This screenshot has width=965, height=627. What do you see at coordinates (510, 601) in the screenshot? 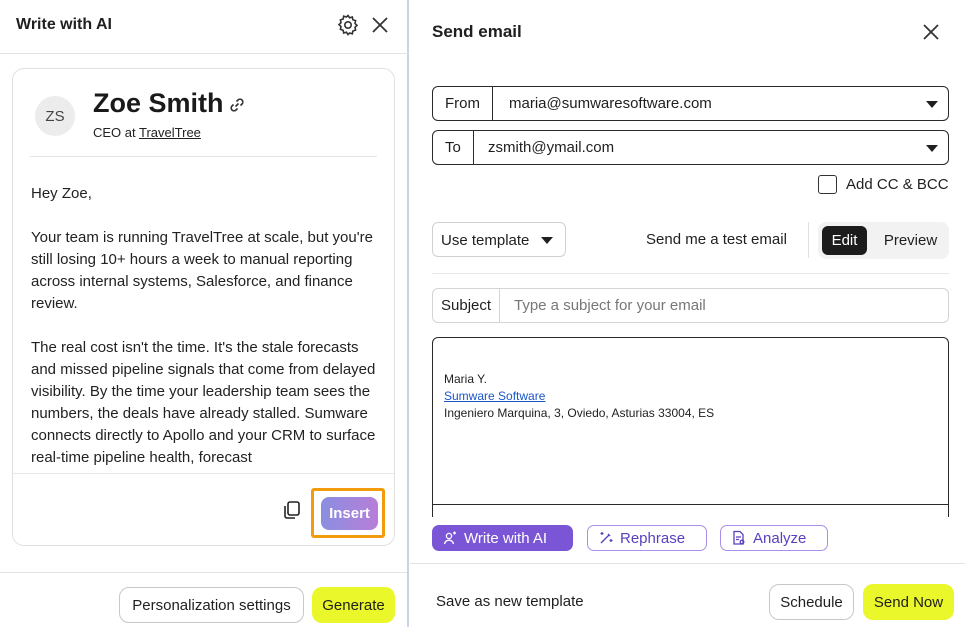
I see `save-as-template-link: Save as new template` at bounding box center [510, 601].